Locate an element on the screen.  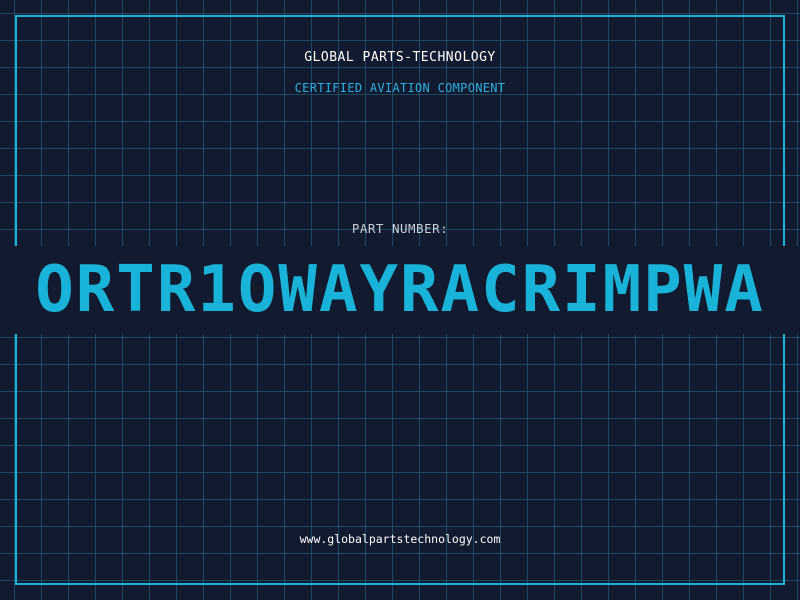
part-number-value: ORTR1OWAYRACRIMPWA is located at coordinates (400, 290).